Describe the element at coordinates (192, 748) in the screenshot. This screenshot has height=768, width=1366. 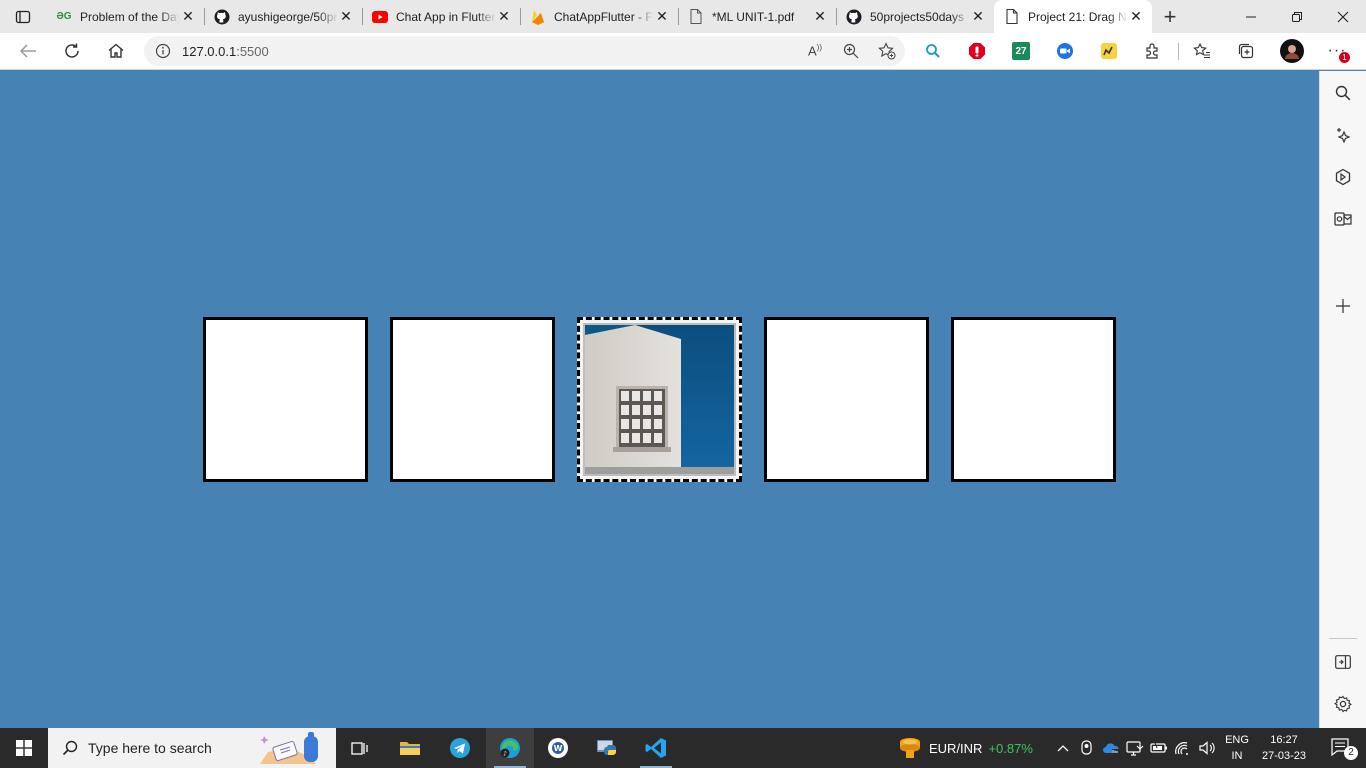
I see `taskbar-search-box: Type here to search` at that location.